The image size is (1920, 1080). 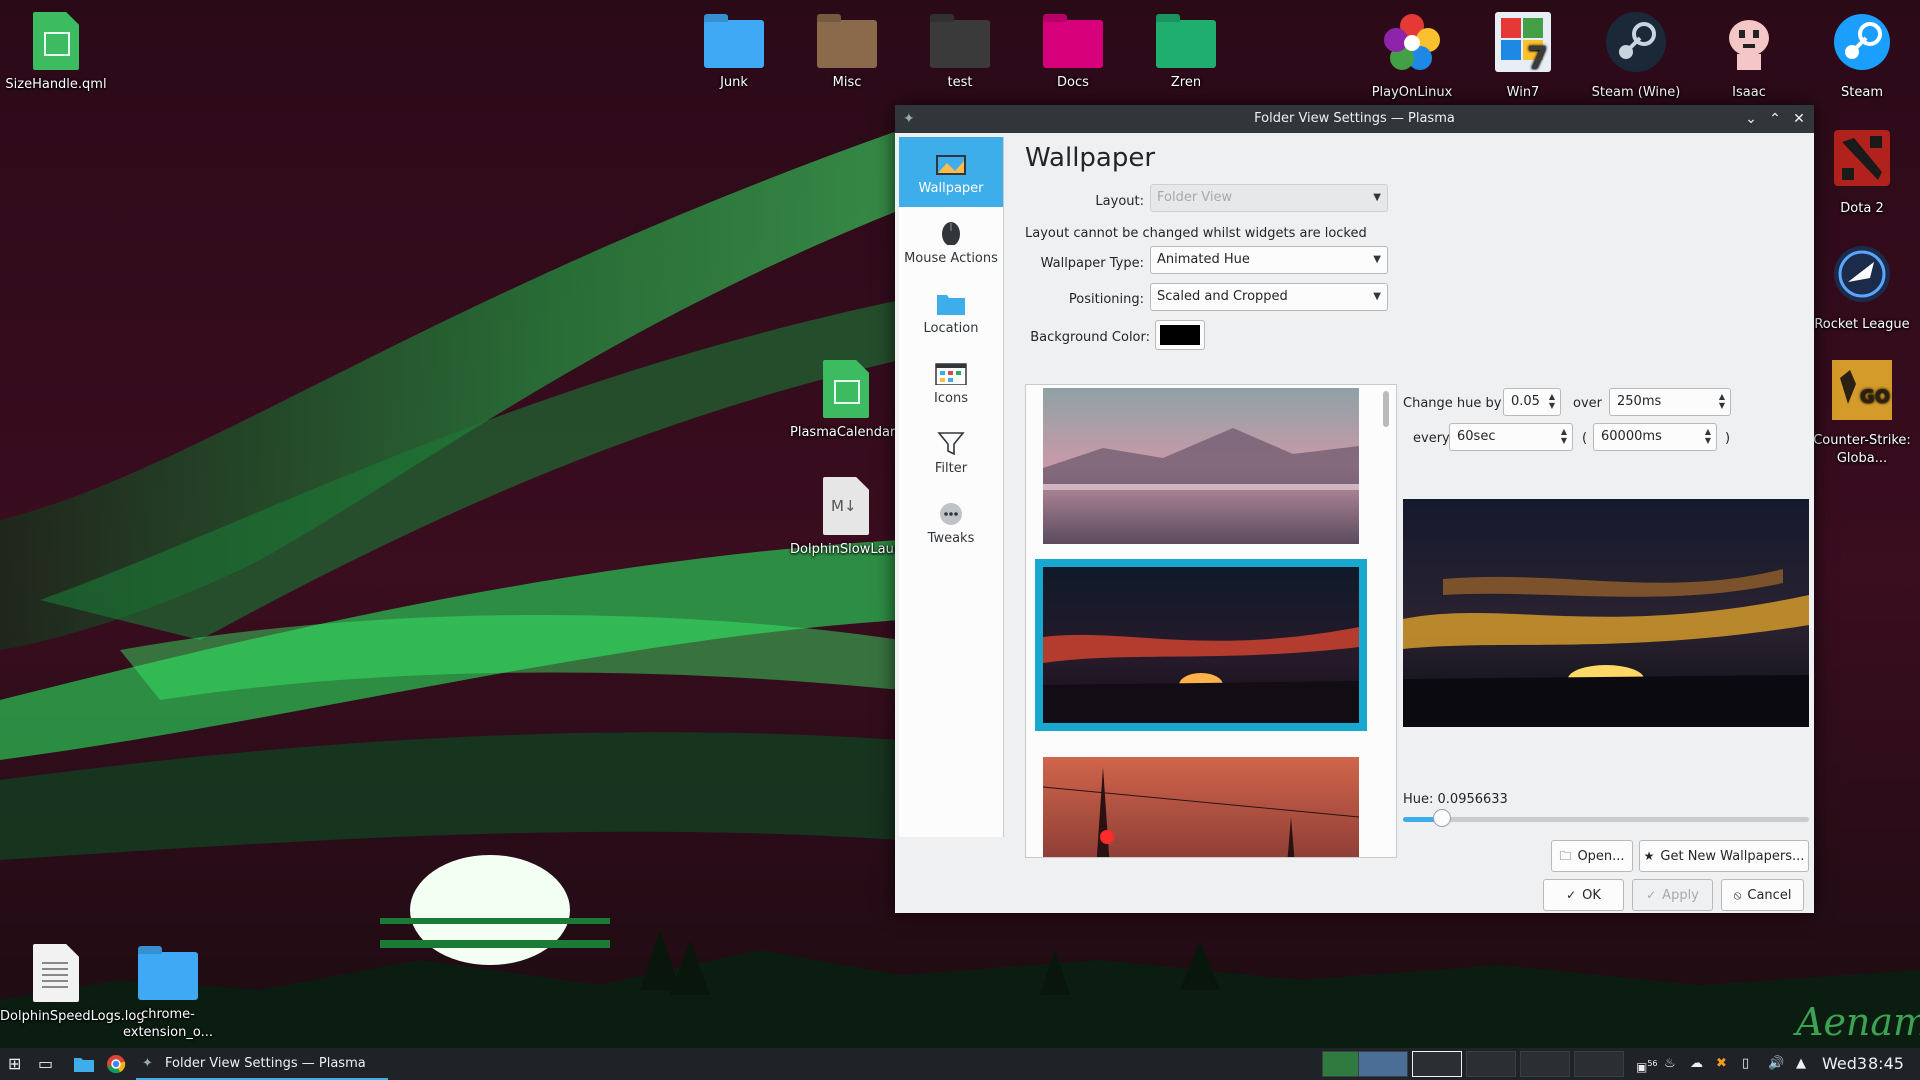 What do you see at coordinates (1672, 1064) in the screenshot?
I see `steam-tray-icon: ♨` at bounding box center [1672, 1064].